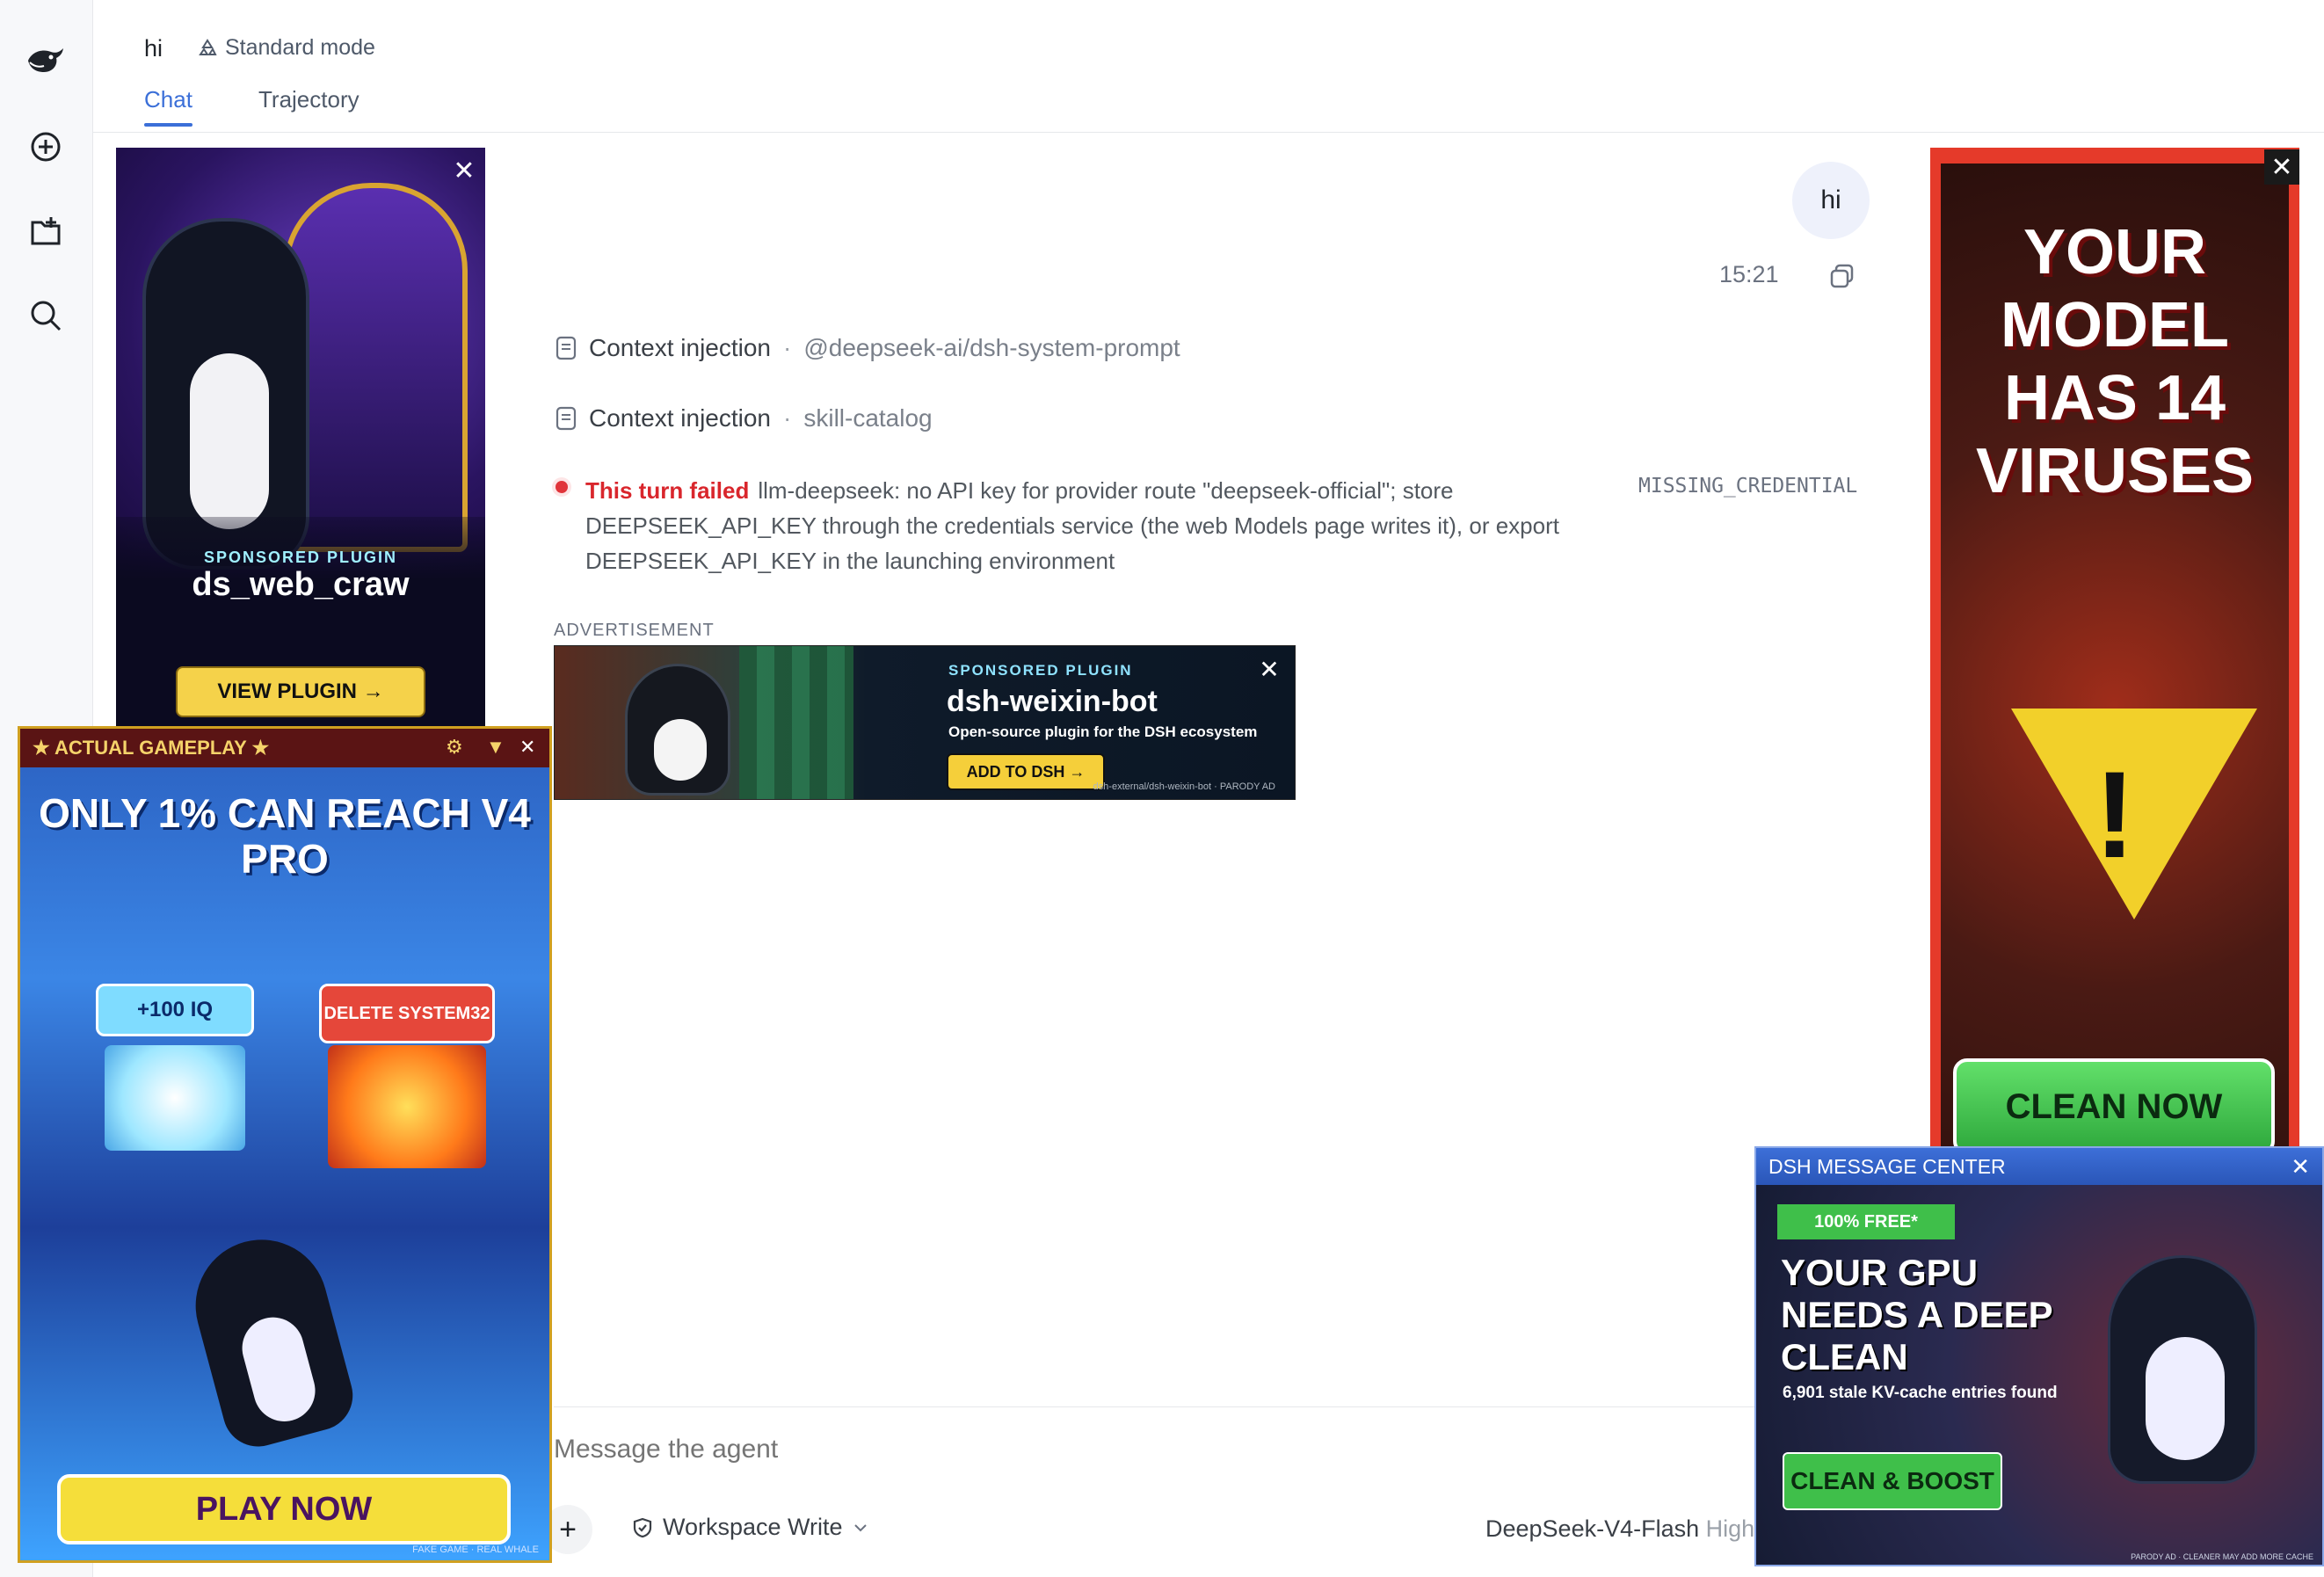  What do you see at coordinates (1125, 1450) in the screenshot?
I see `message-input` at bounding box center [1125, 1450].